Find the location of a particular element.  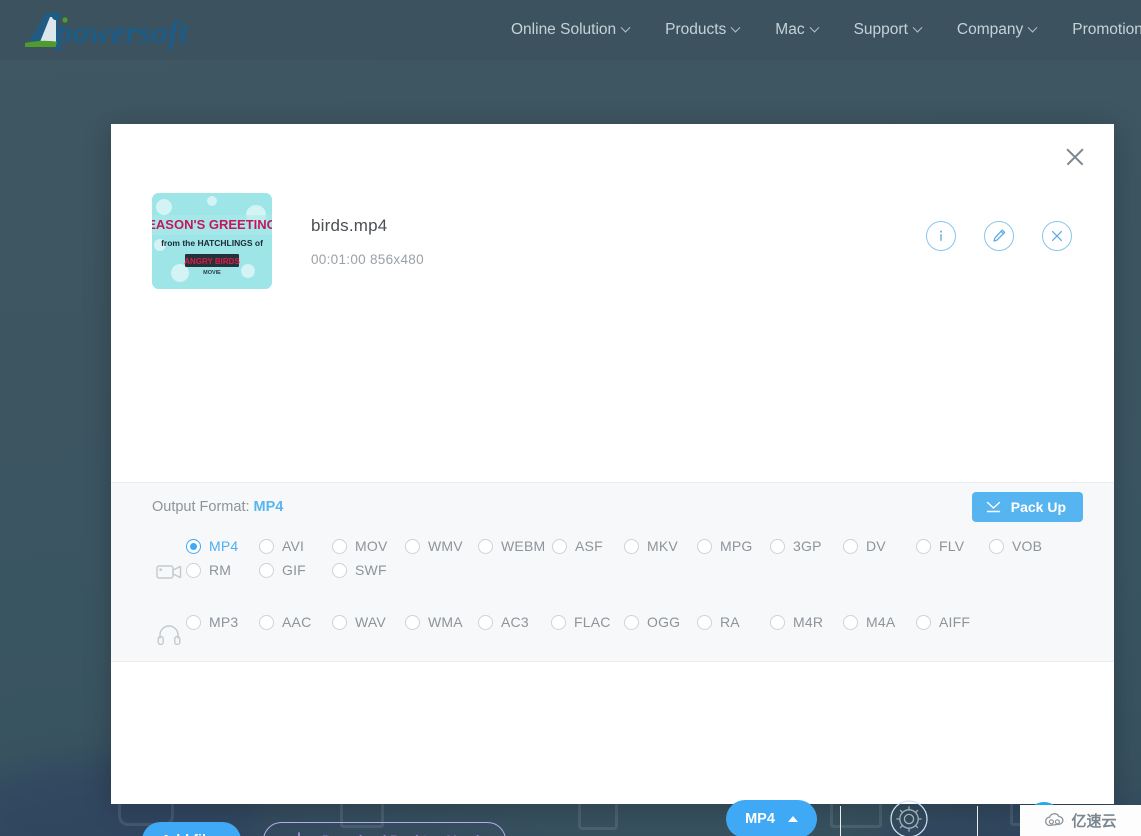

format-option-mkv: MKV is located at coordinates (660, 546).